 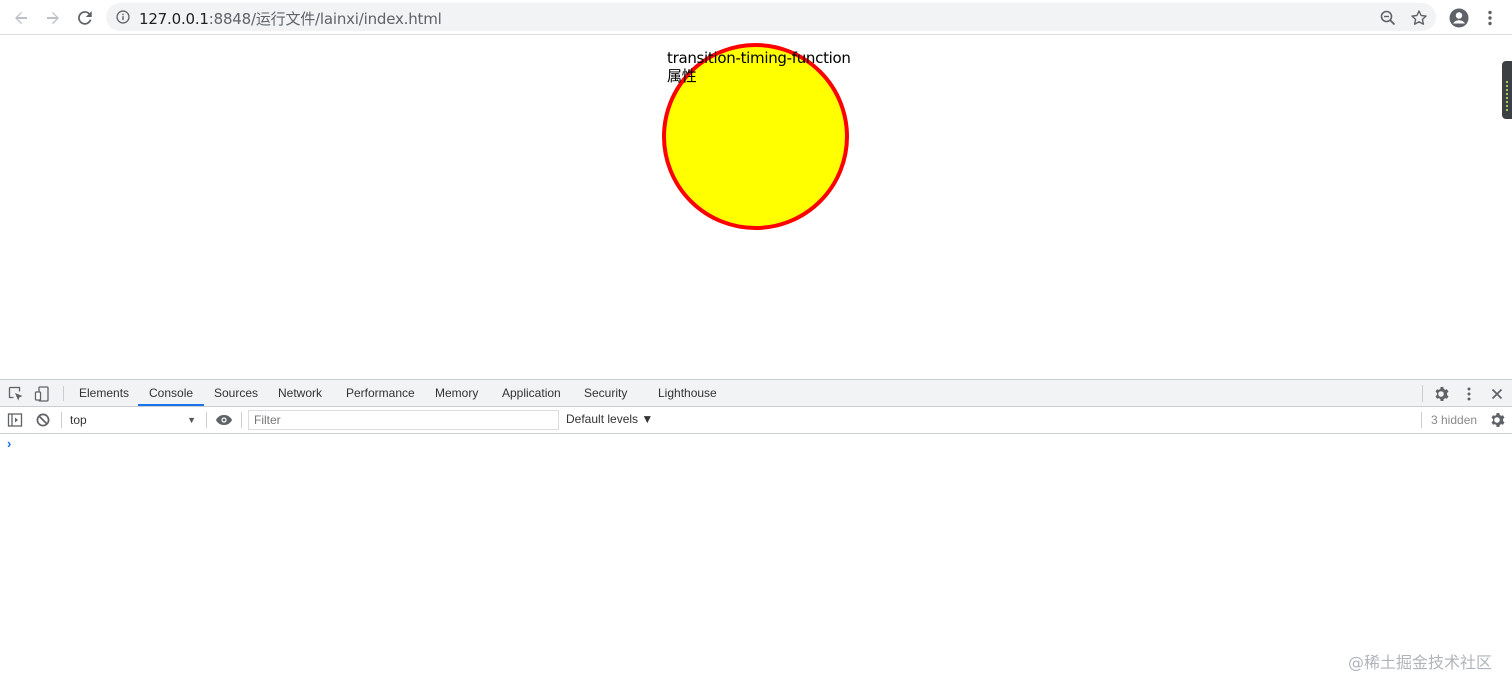 I want to click on context-selector: top ▼, so click(x=134, y=420).